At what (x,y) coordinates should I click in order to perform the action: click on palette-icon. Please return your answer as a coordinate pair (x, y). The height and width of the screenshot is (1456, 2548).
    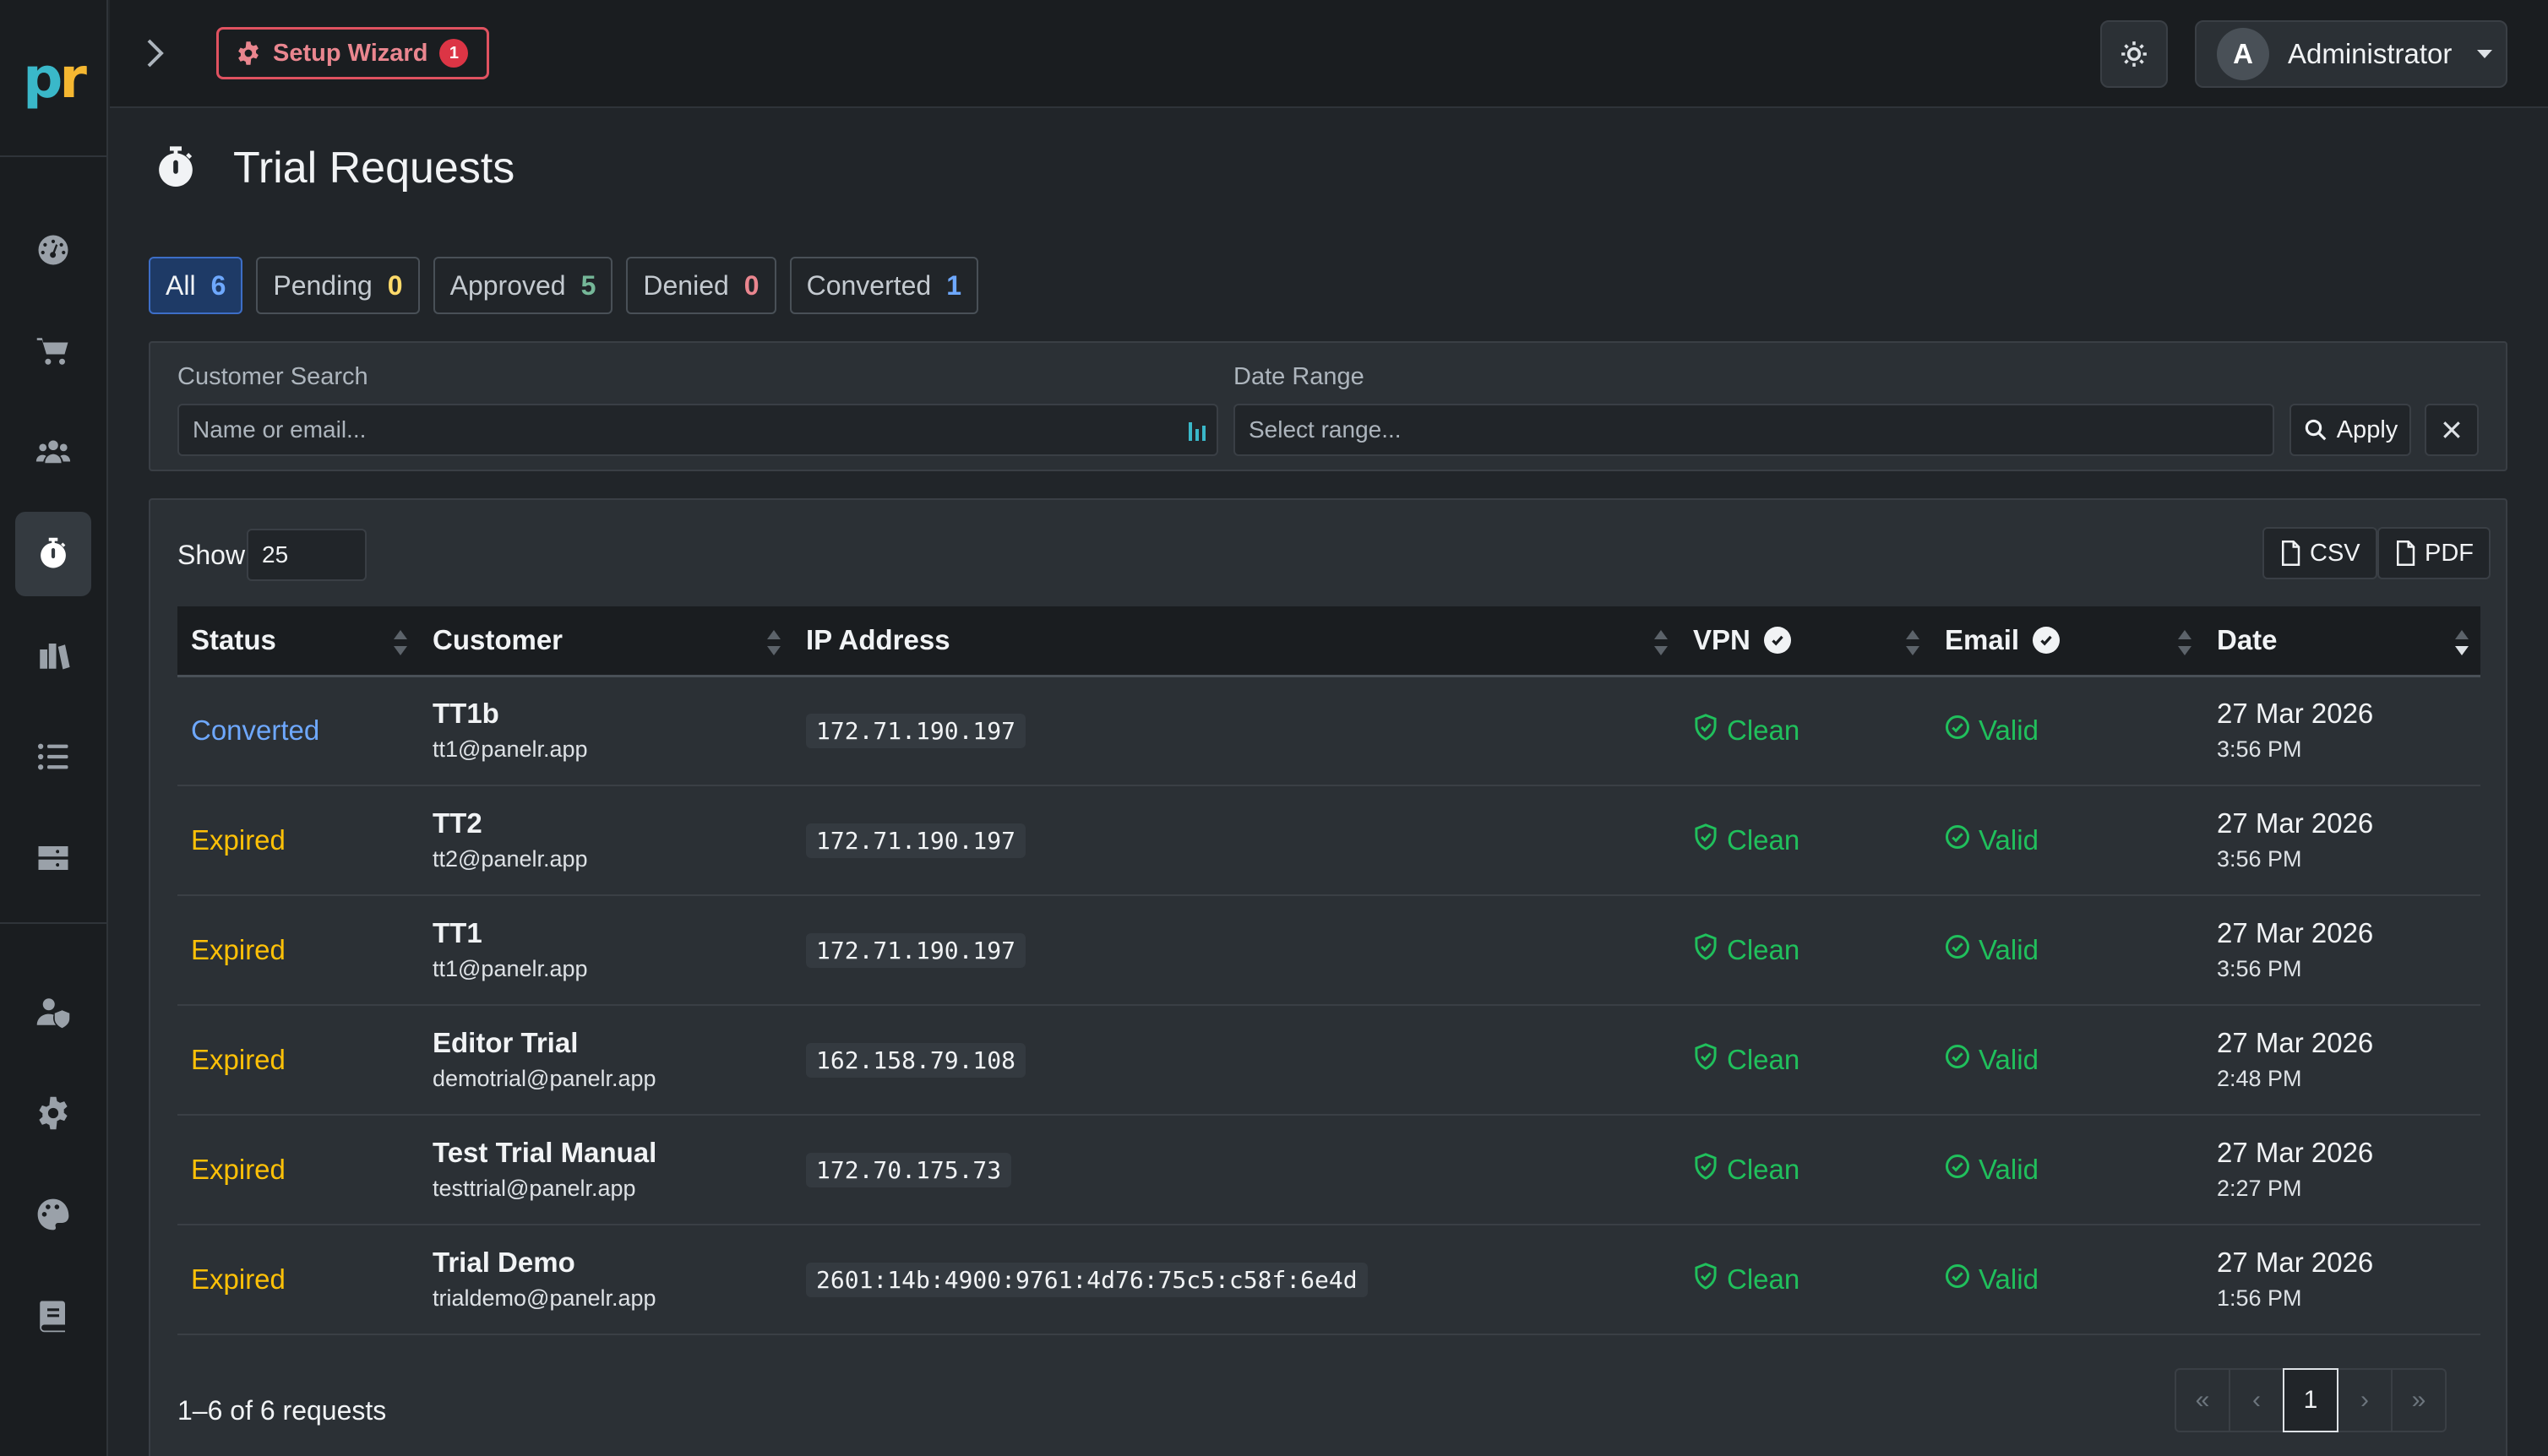
    Looking at the image, I should click on (53, 1214).